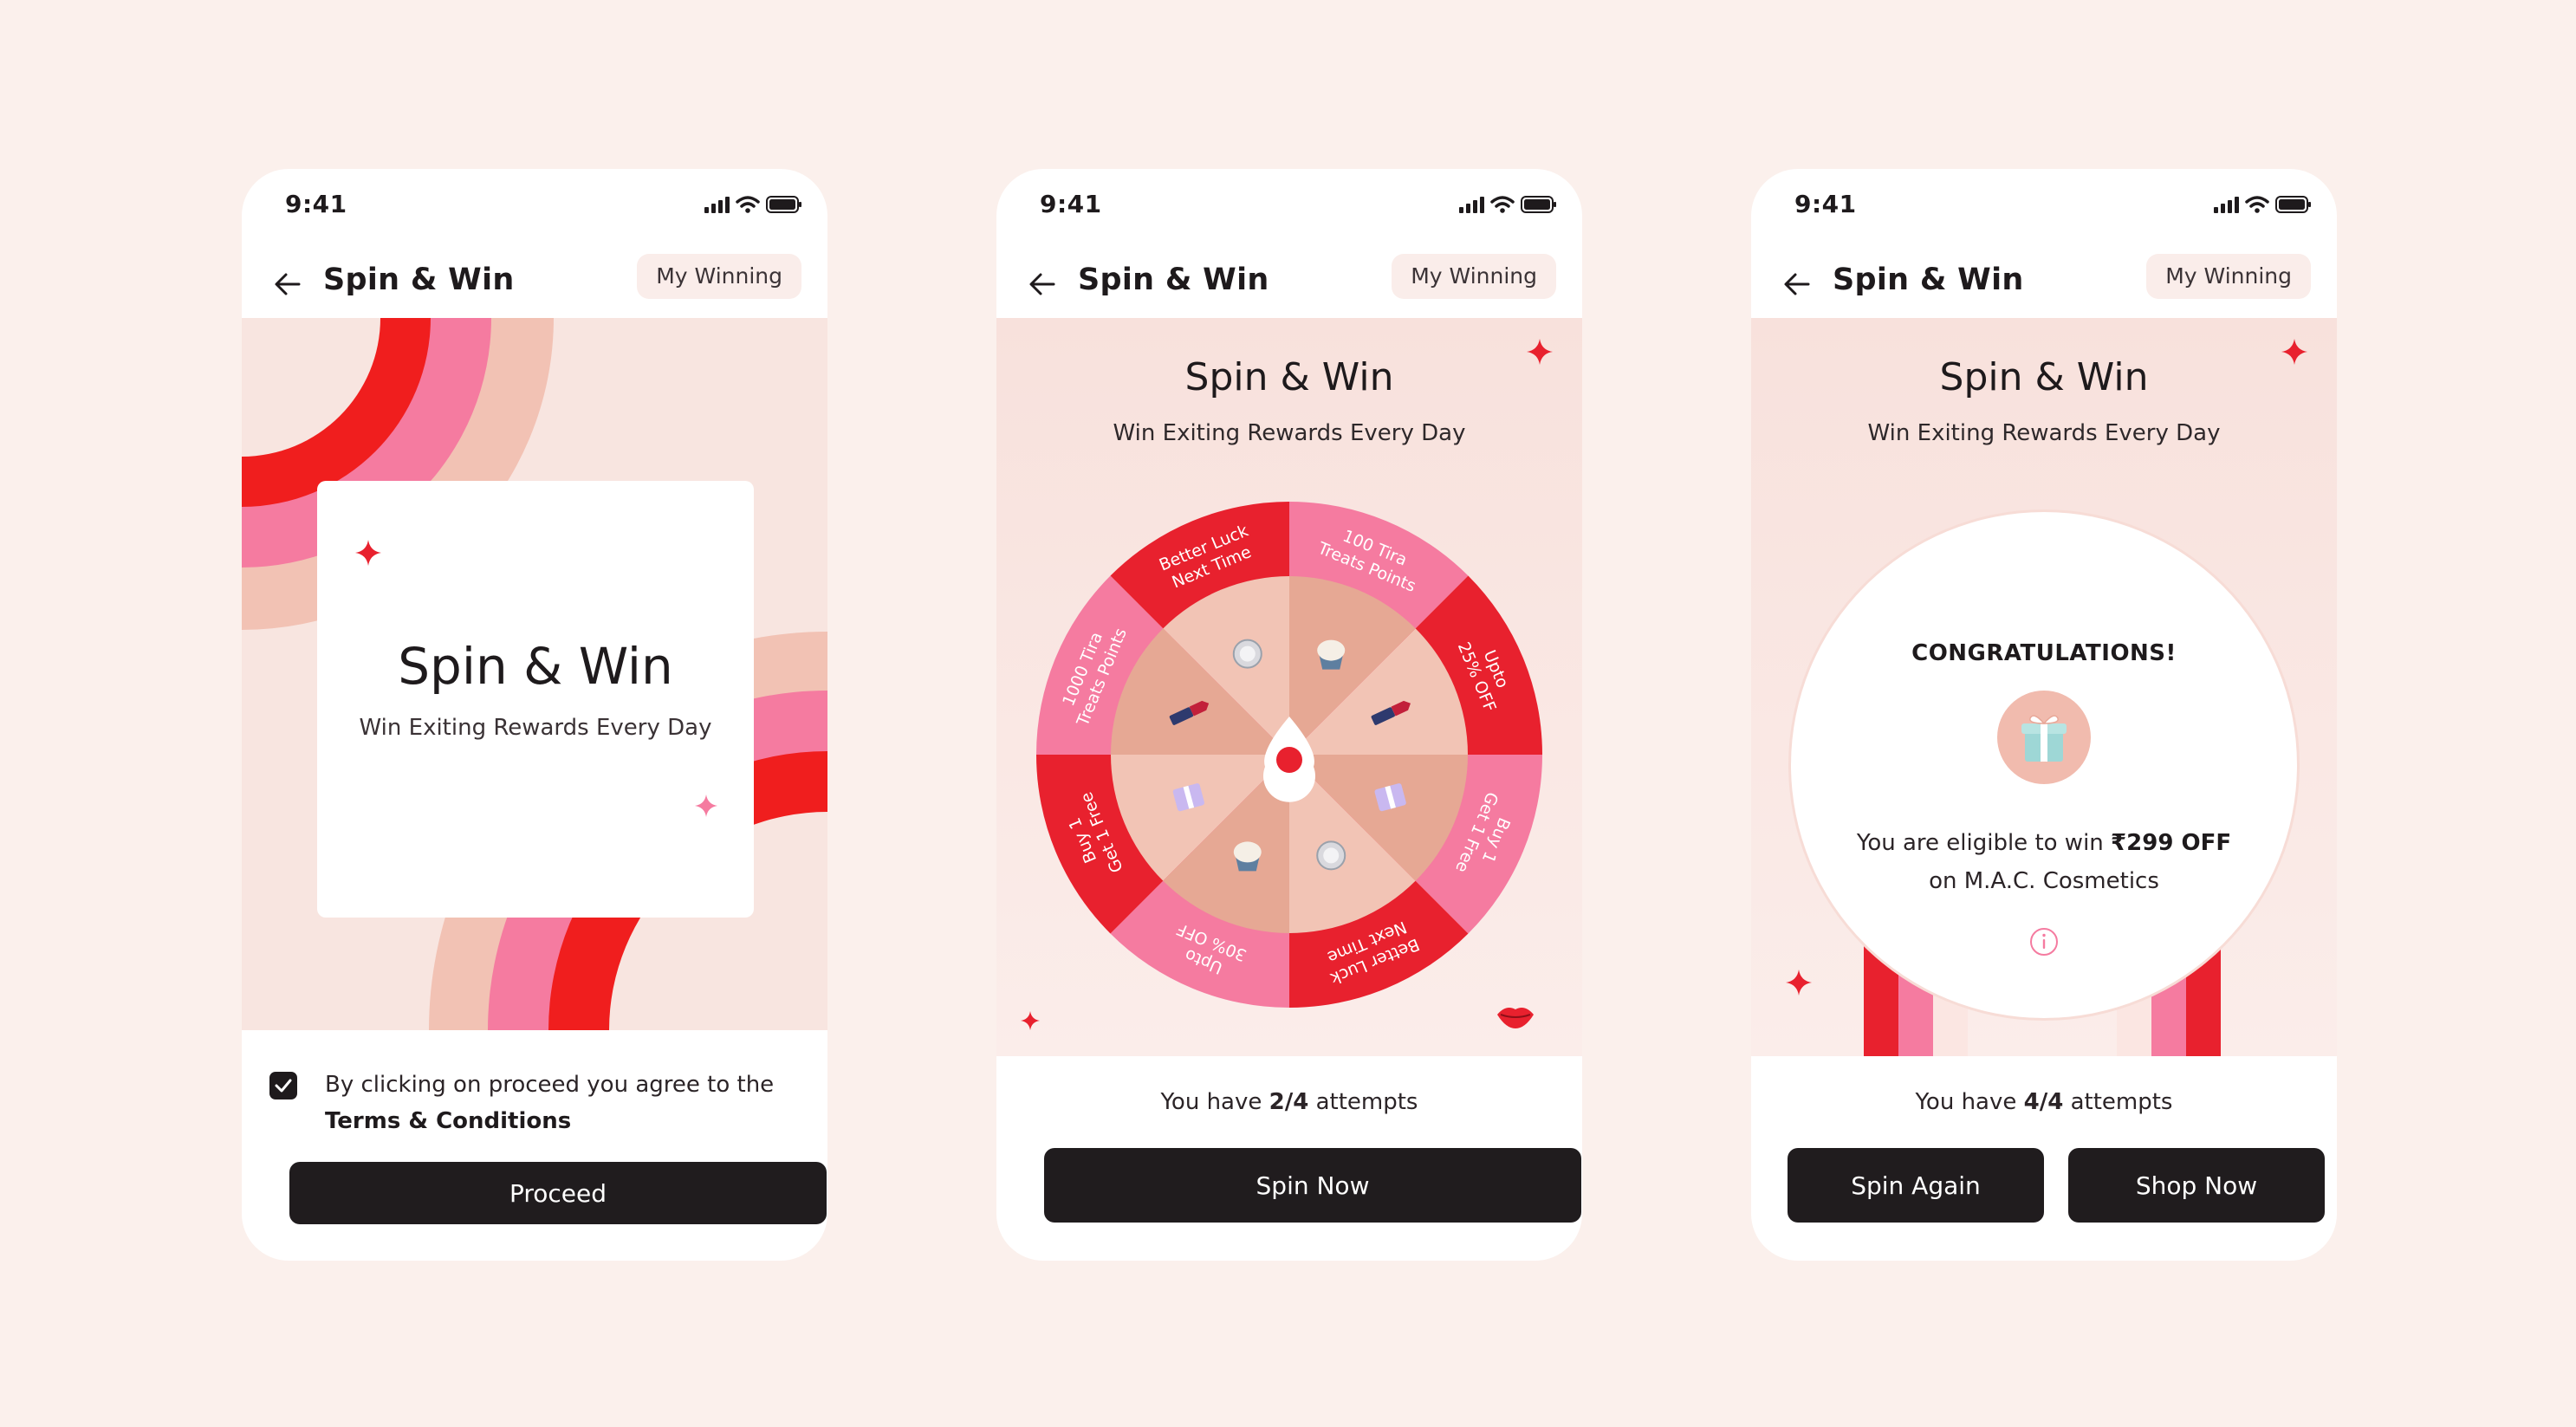  What do you see at coordinates (536, 699) in the screenshot?
I see `intro-card: Spin & Win Win Exiting Rewards Every Day` at bounding box center [536, 699].